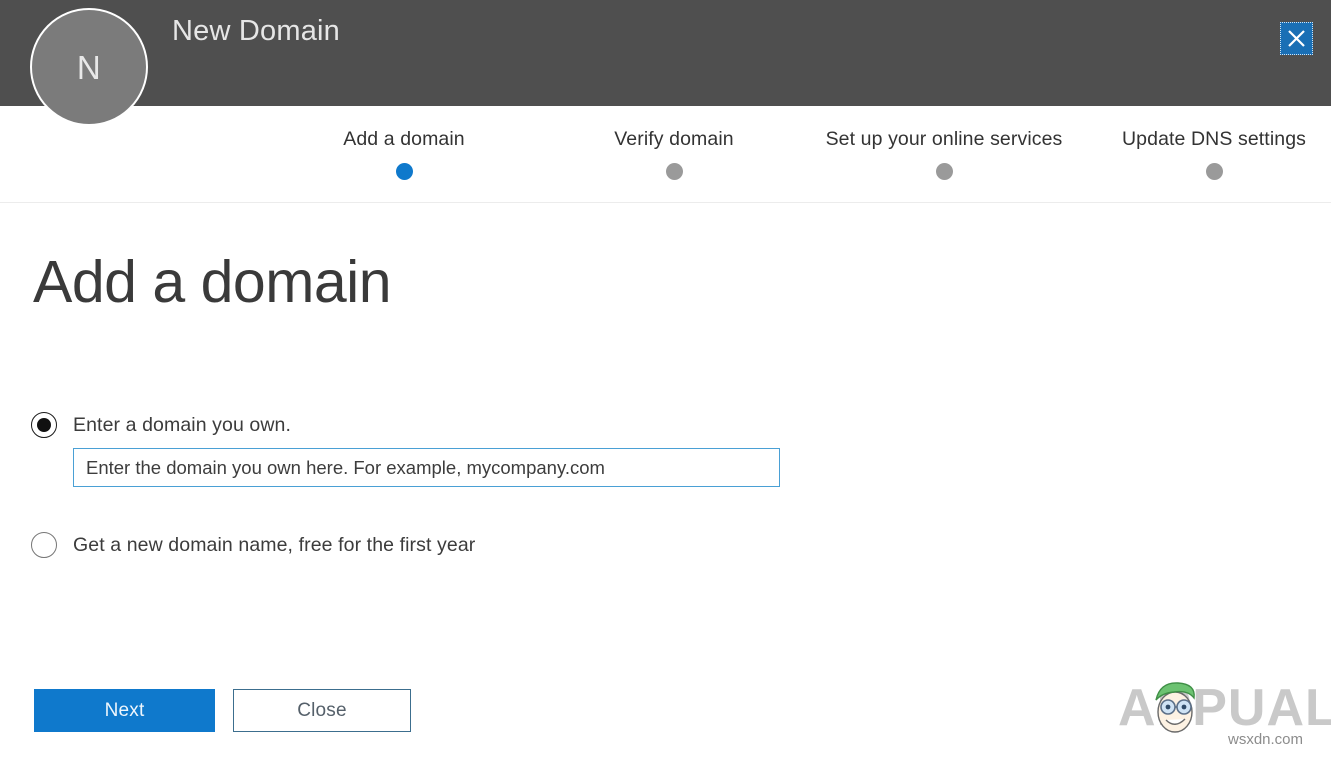  I want to click on watermark: APPUALS wsxdn.com, so click(1224, 712).